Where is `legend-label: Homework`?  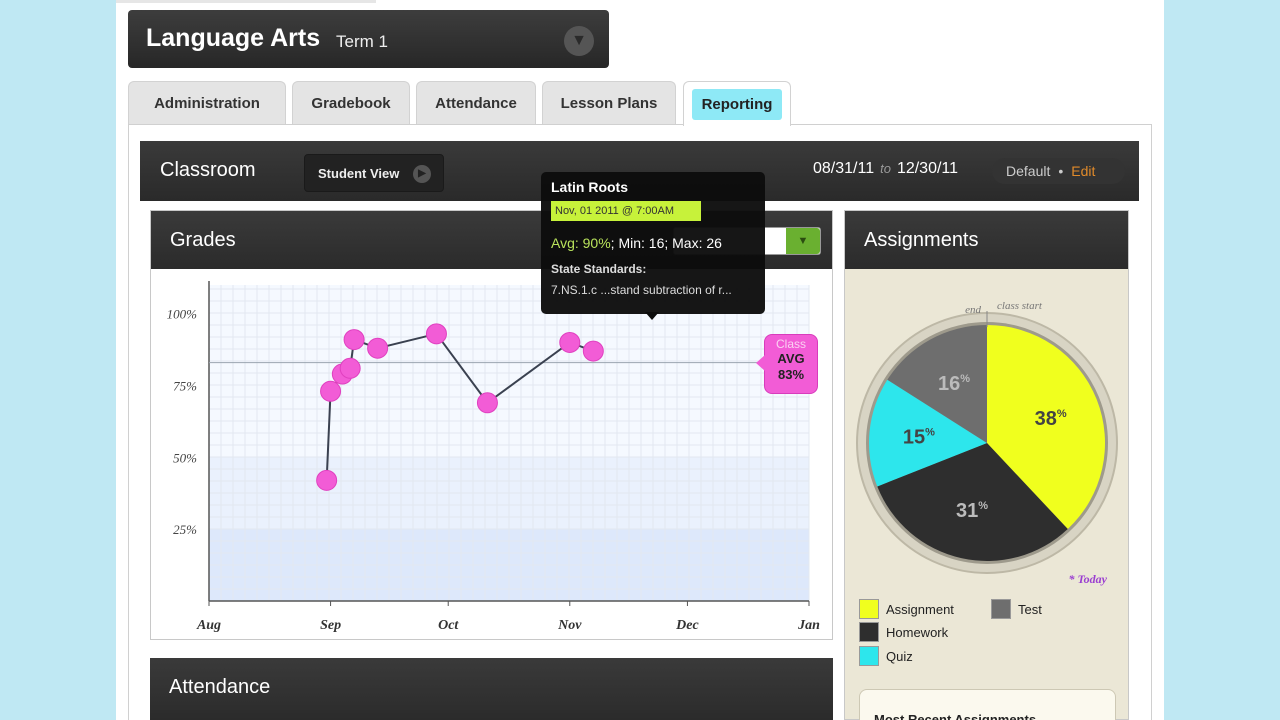
legend-label: Homework is located at coordinates (917, 632).